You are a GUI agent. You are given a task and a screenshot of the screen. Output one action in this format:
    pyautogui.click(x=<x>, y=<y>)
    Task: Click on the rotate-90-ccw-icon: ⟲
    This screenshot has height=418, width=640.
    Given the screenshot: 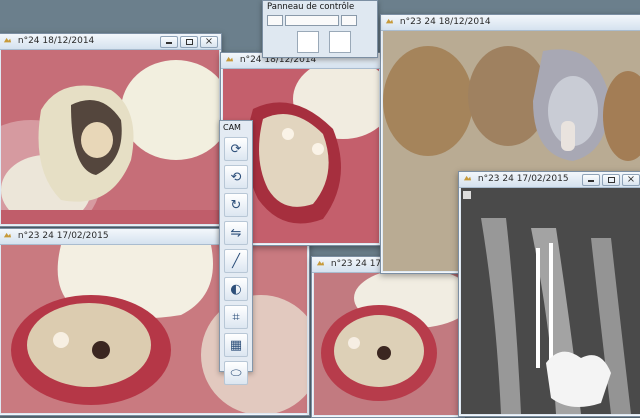 What is the action you would take?
    pyautogui.click(x=236, y=177)
    